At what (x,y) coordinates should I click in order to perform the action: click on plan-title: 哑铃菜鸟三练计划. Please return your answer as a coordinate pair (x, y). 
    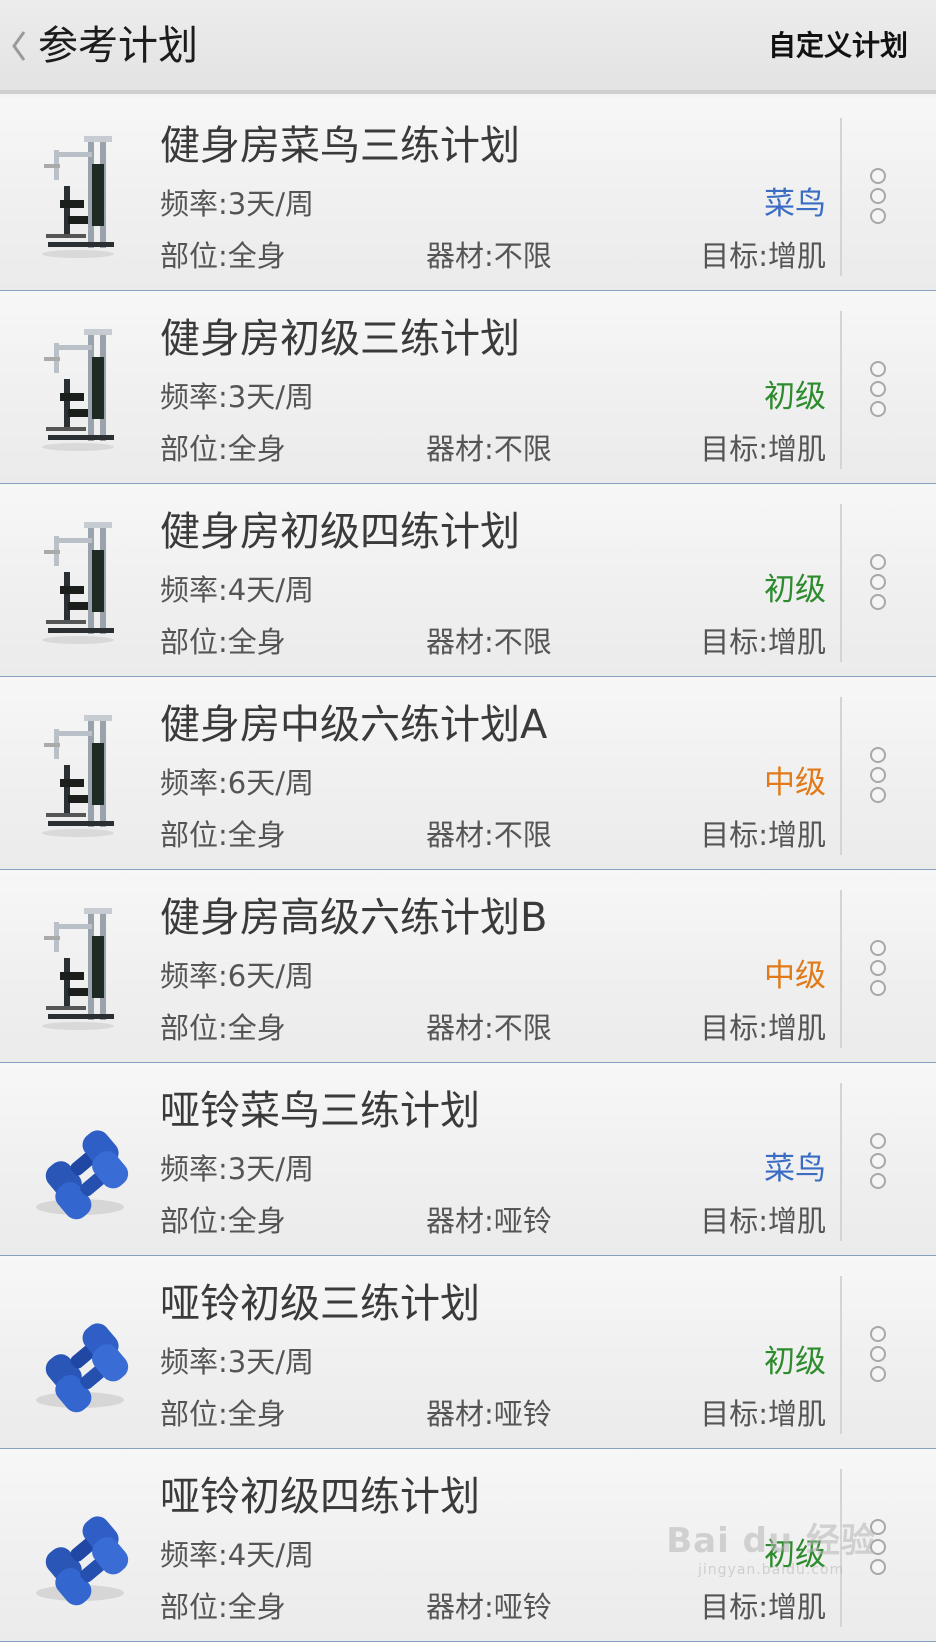
    Looking at the image, I should click on (320, 1111).